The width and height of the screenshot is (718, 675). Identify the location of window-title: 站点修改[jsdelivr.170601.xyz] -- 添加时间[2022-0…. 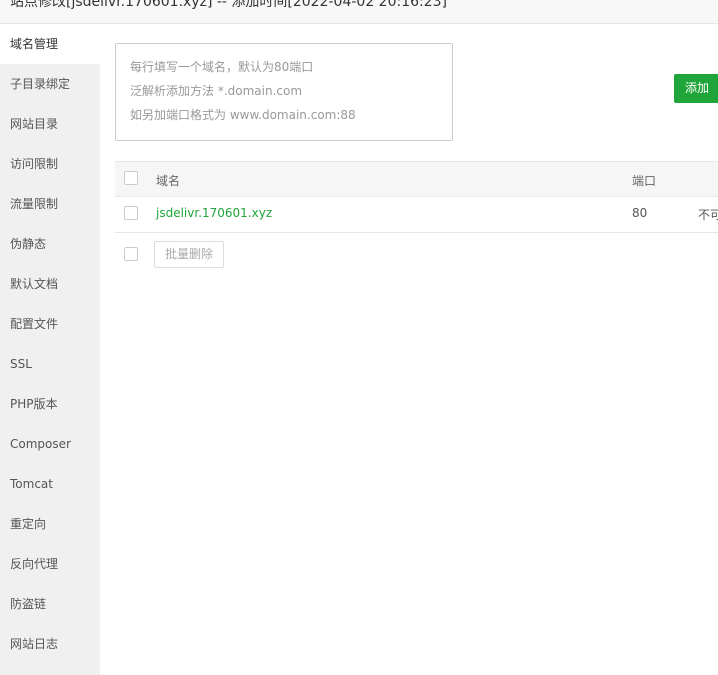
(229, 5).